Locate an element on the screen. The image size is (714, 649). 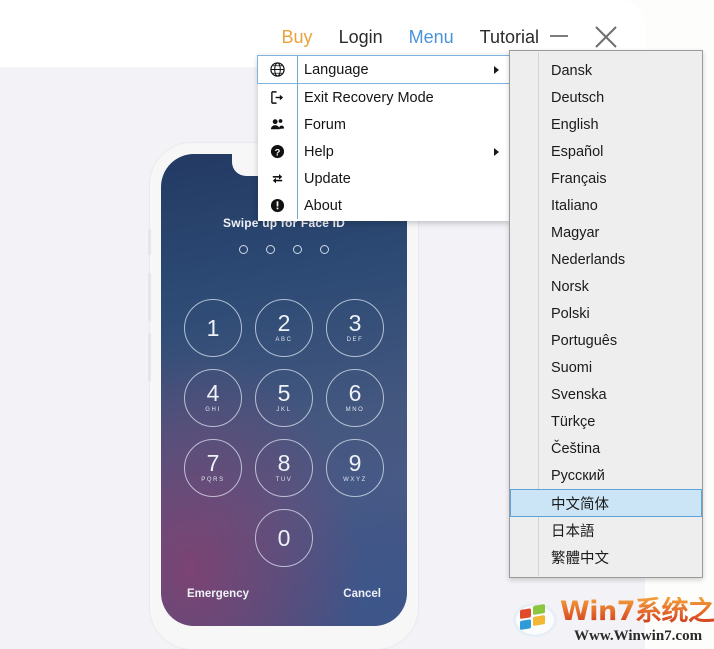
phone-side-button-mute is located at coordinates (149, 242).